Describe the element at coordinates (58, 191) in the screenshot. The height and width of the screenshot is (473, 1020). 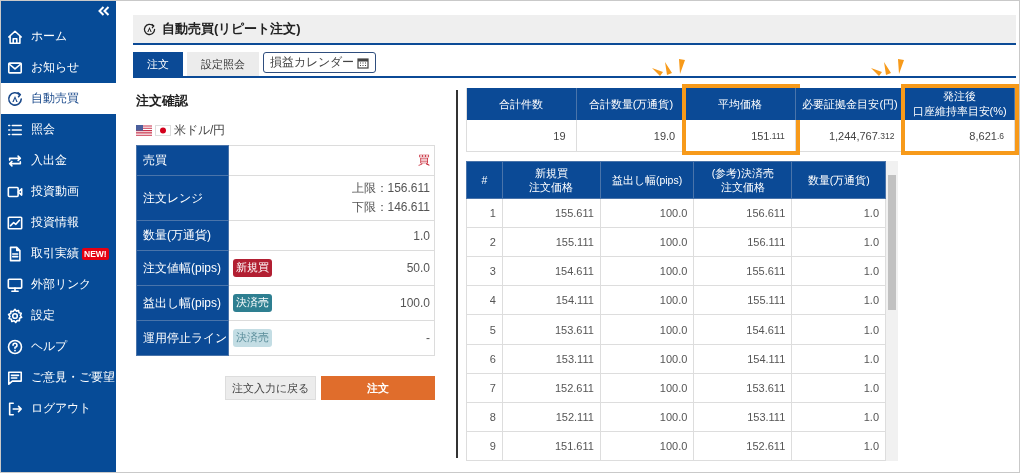
I see `sidebar-item: 投資動画` at that location.